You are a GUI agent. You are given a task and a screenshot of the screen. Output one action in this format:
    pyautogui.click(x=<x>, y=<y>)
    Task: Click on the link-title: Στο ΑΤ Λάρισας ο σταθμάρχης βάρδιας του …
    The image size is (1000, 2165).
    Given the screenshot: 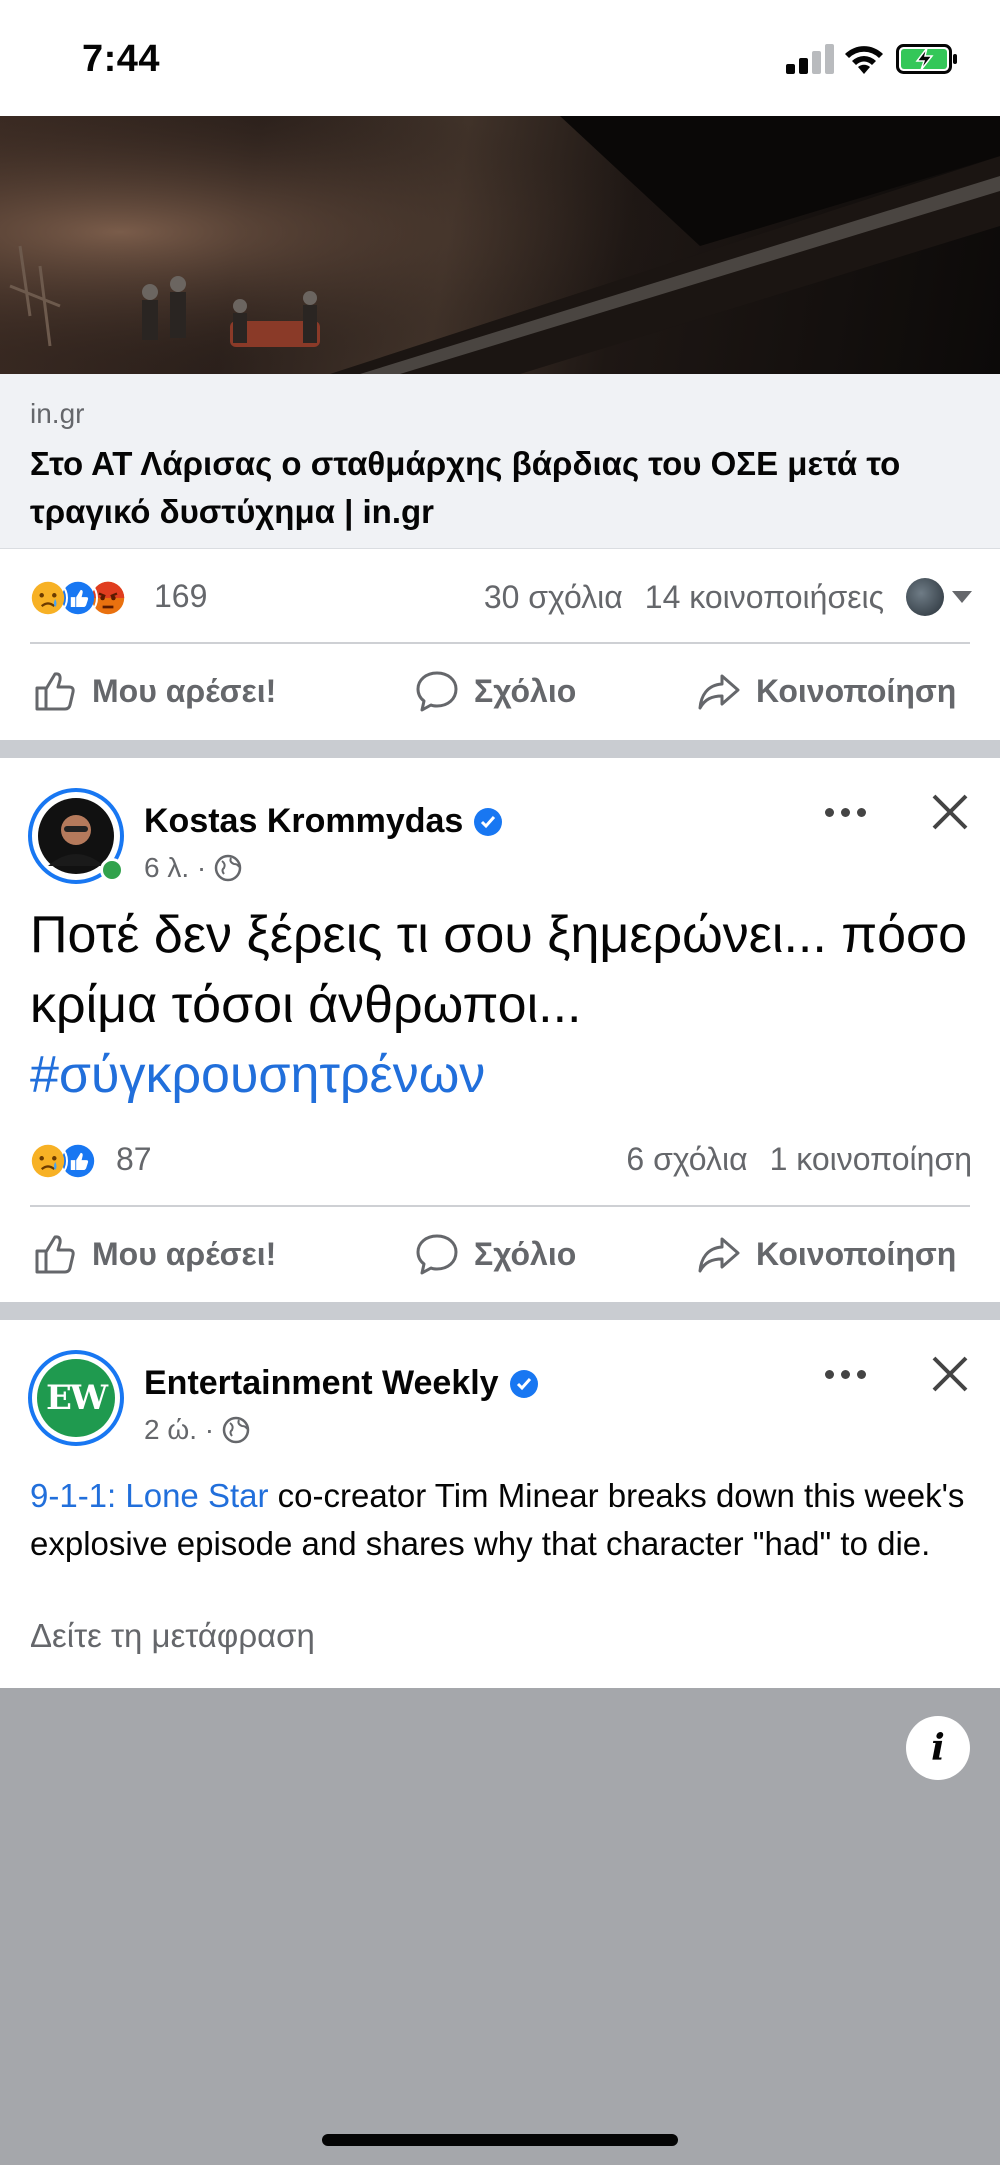 What is the action you would take?
    pyautogui.click(x=465, y=487)
    